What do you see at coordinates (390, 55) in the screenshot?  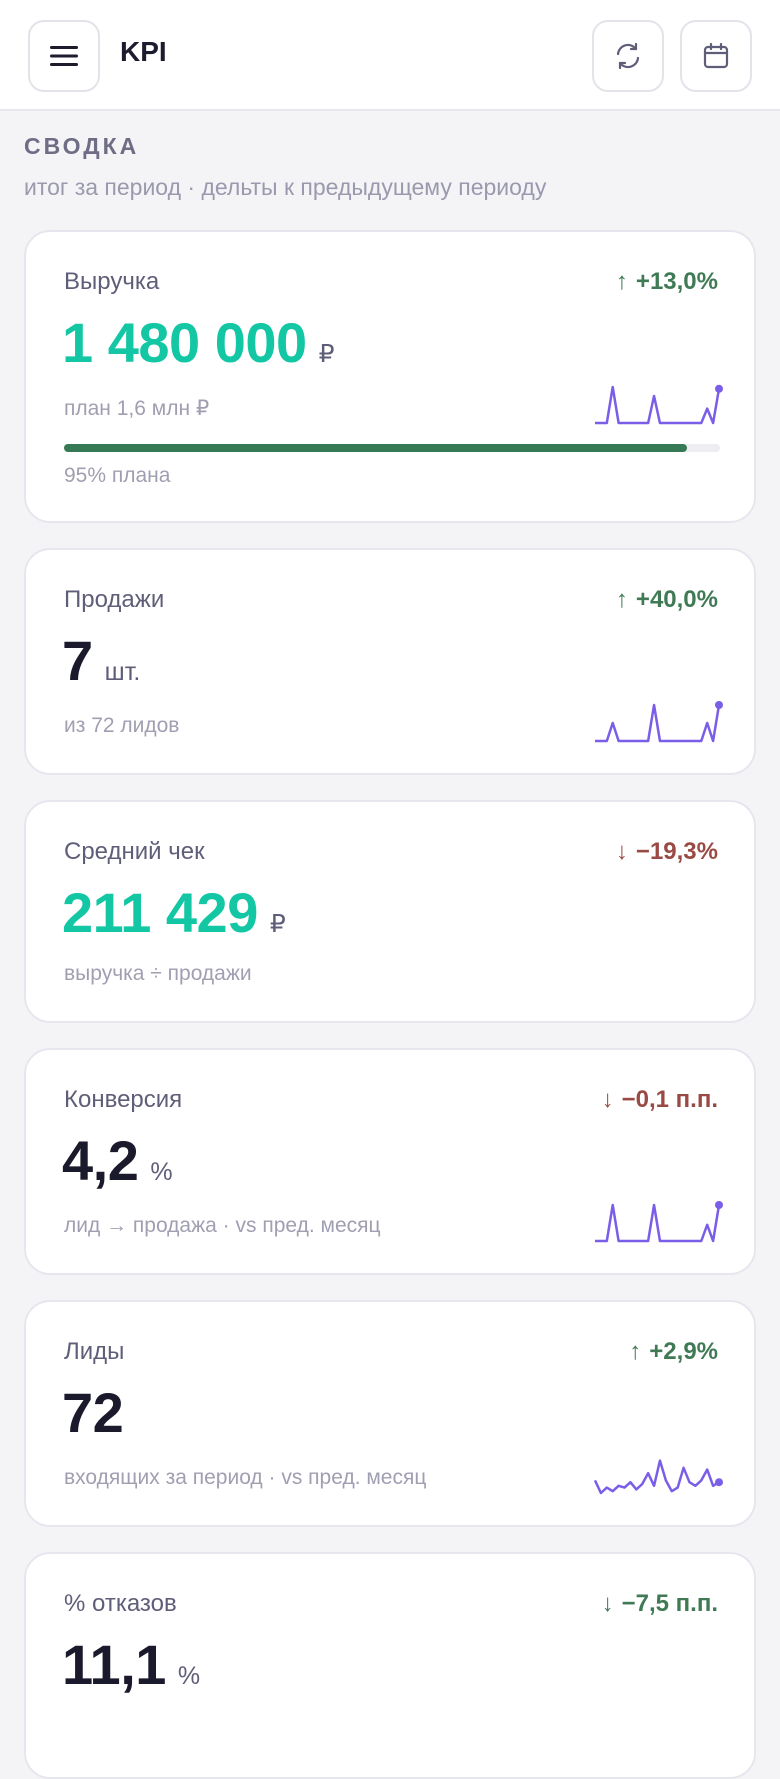 I see `top-bar: KPI` at bounding box center [390, 55].